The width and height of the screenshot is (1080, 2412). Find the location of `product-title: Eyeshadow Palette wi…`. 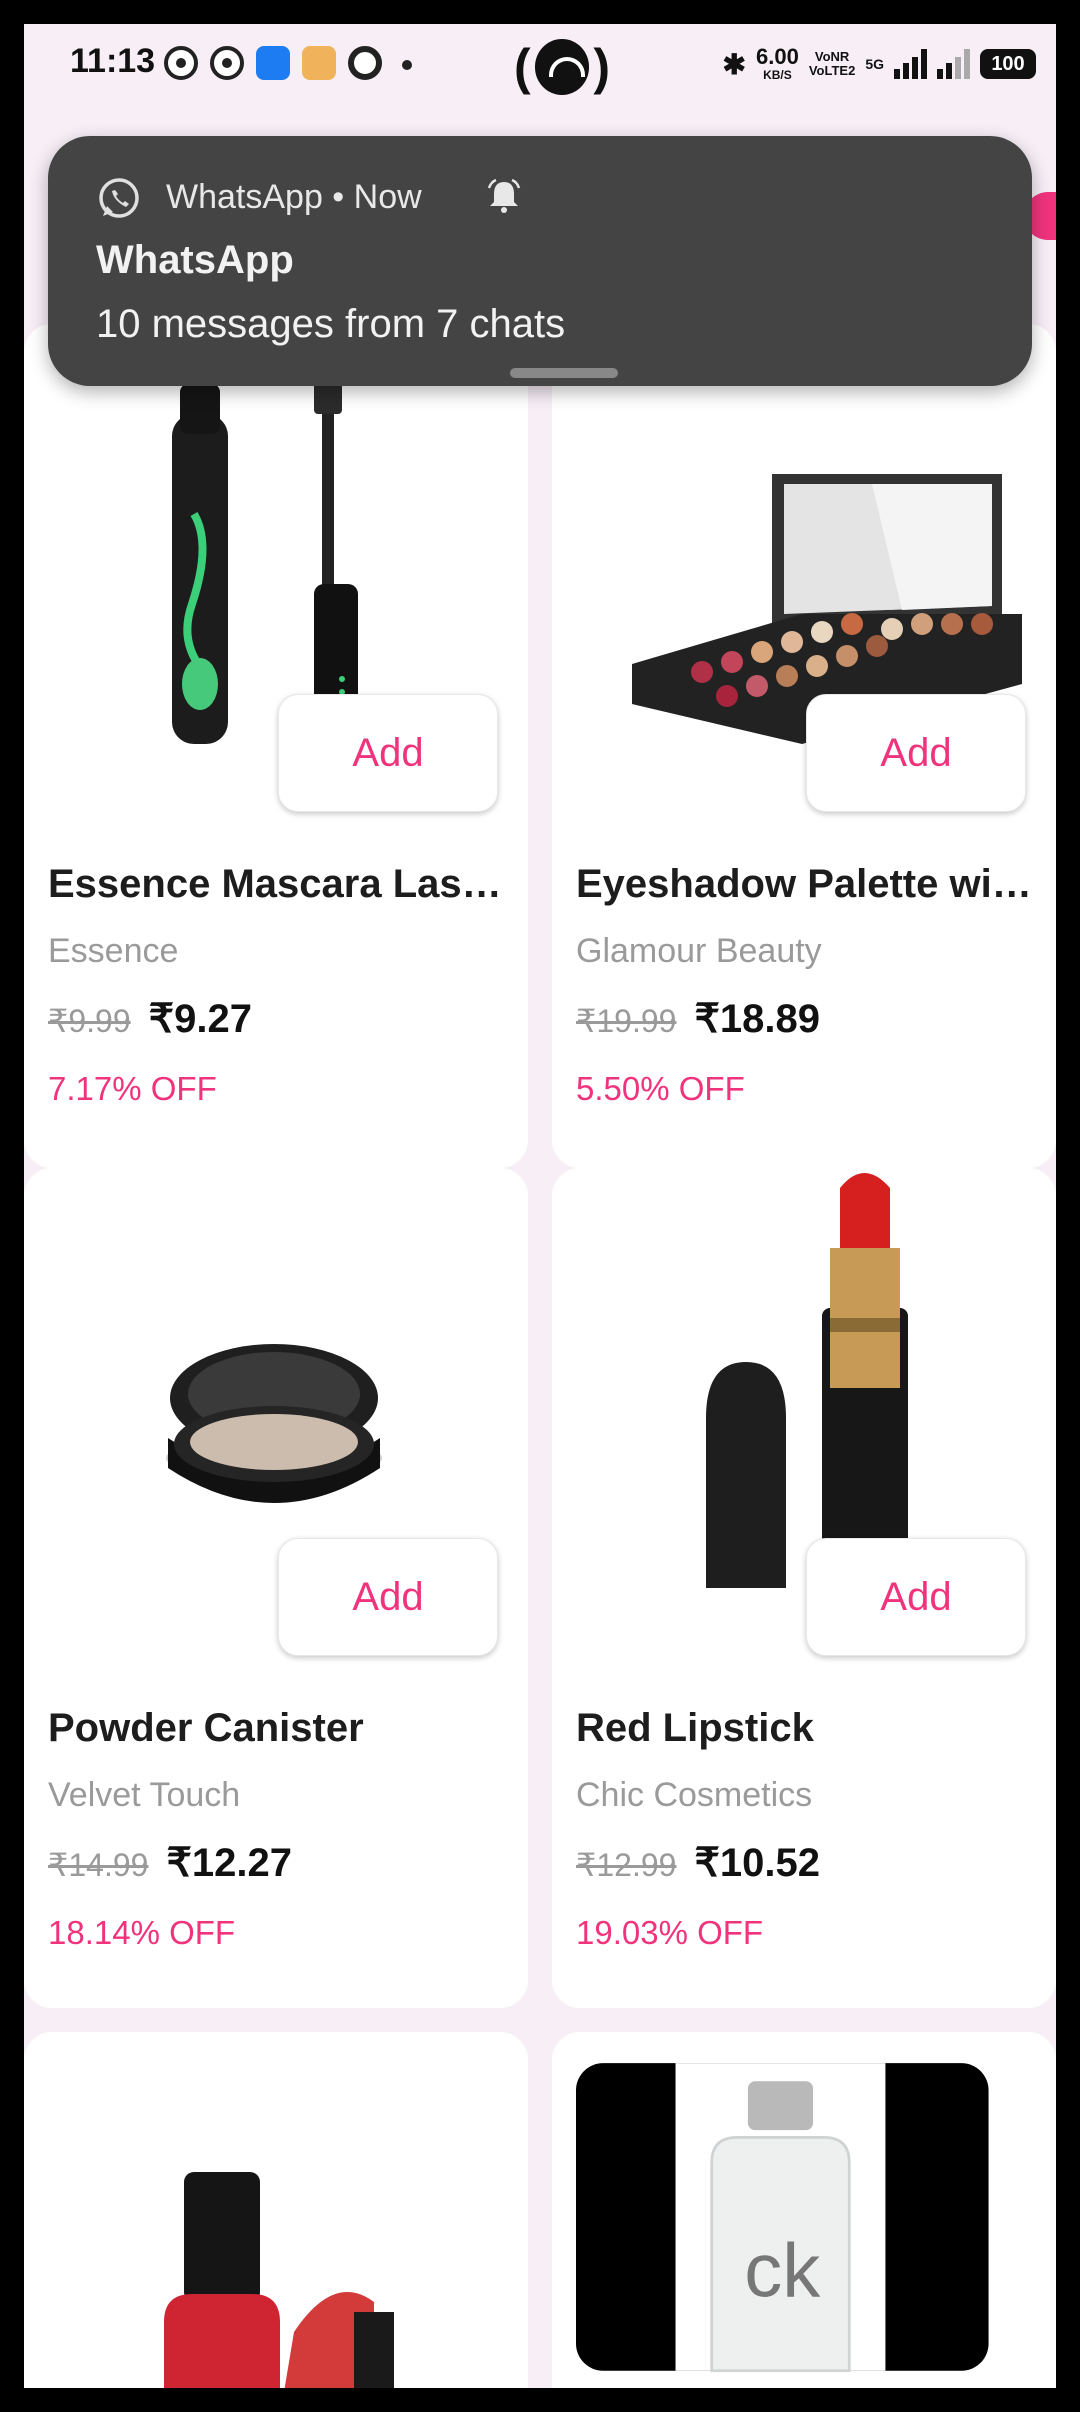

product-title: Eyeshadow Palette wi… is located at coordinates (804, 884).